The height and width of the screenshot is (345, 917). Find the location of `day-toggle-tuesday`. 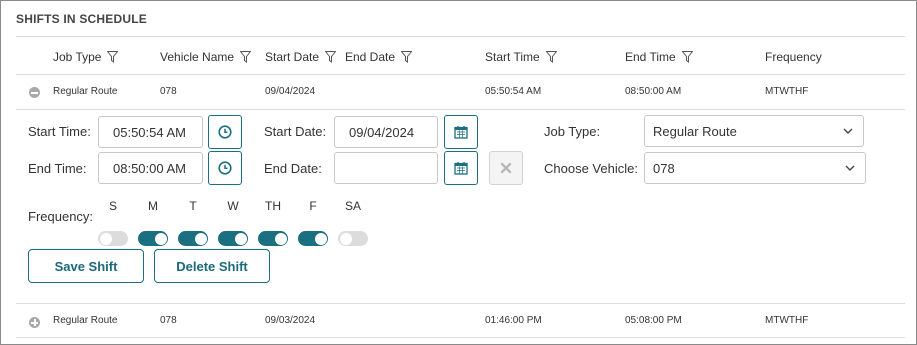

day-toggle-tuesday is located at coordinates (193, 238).